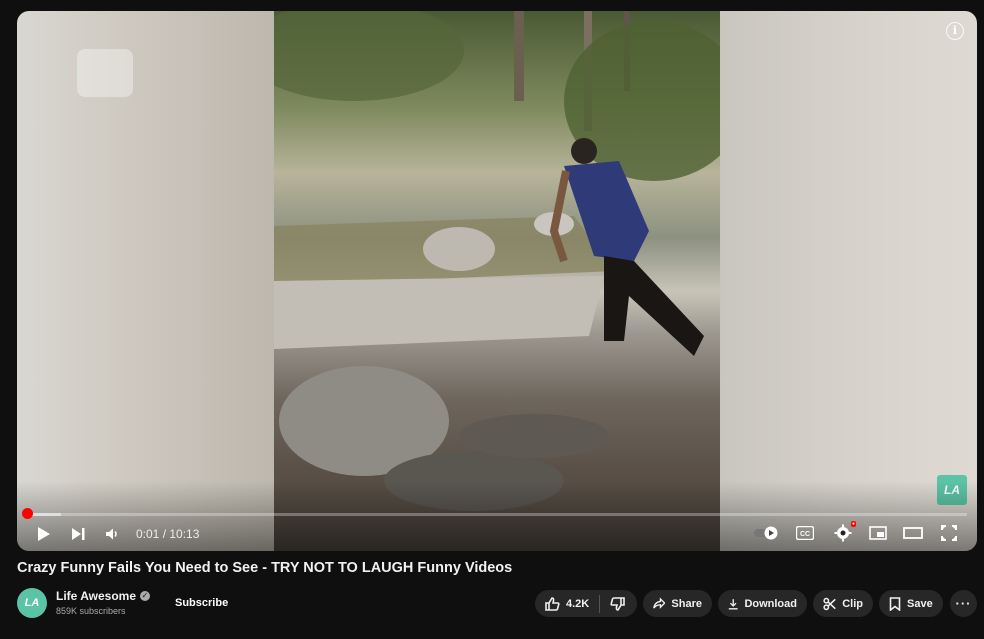 The image size is (984, 639). Describe the element at coordinates (578, 603) in the screenshot. I see `like-count: 4.2K` at that location.